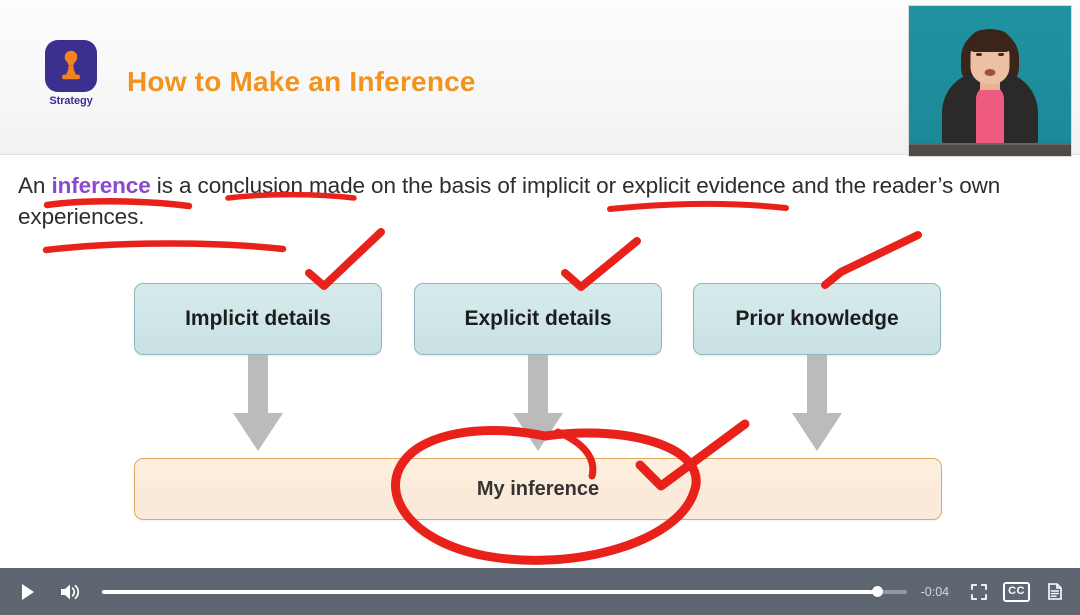 This screenshot has height=615, width=1080. Describe the element at coordinates (877, 591) in the screenshot. I see `progress-handle` at that location.